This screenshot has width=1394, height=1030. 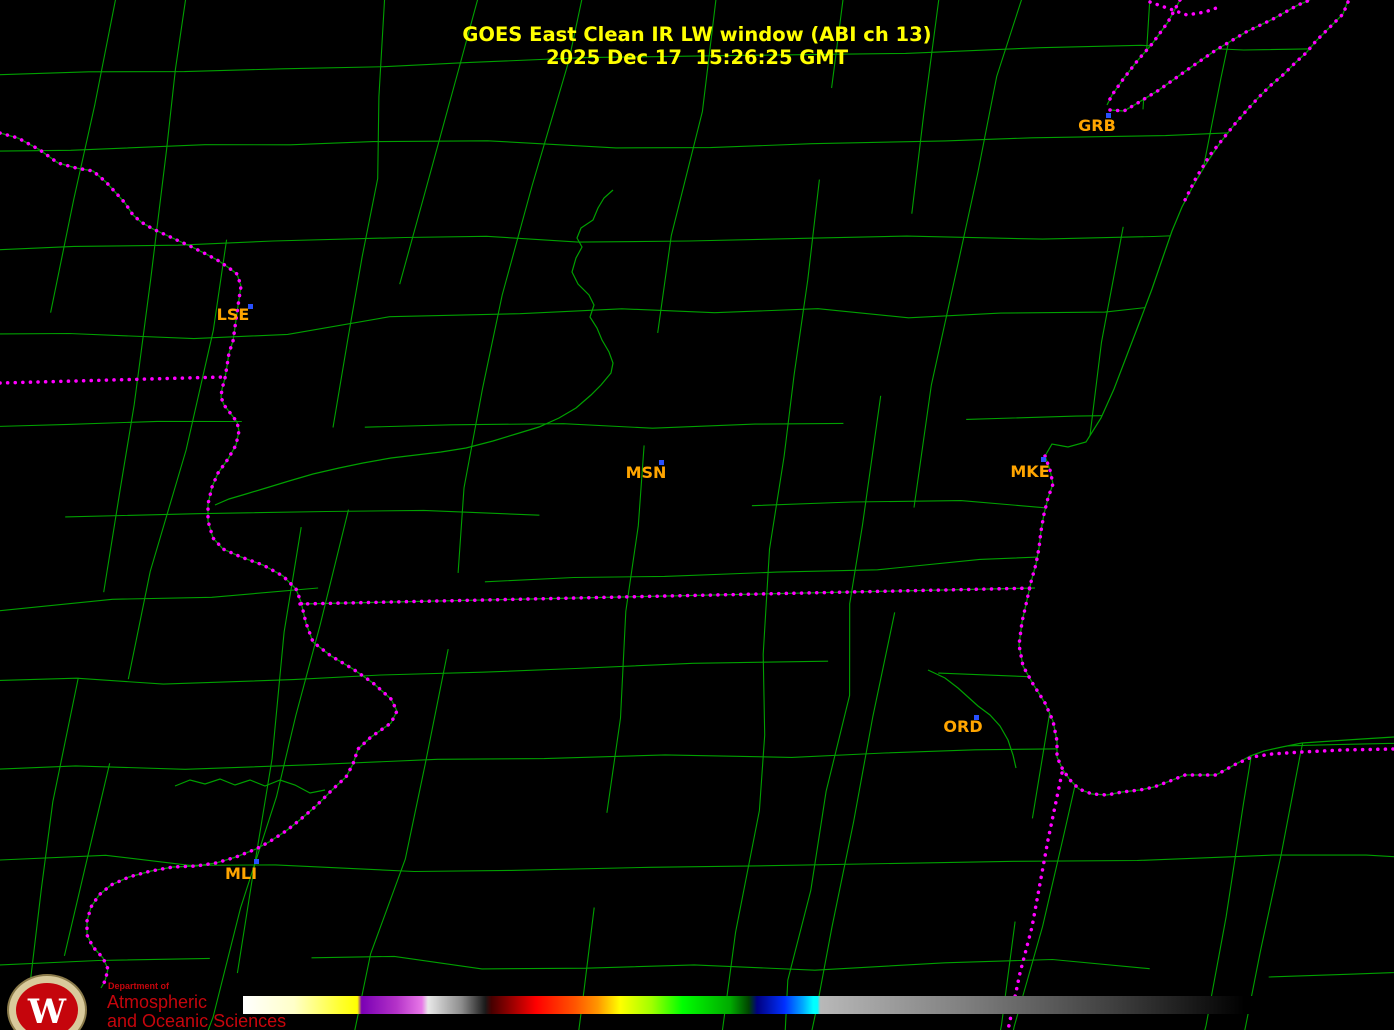 I want to click on station-label-MSN: MSN, so click(x=646, y=472).